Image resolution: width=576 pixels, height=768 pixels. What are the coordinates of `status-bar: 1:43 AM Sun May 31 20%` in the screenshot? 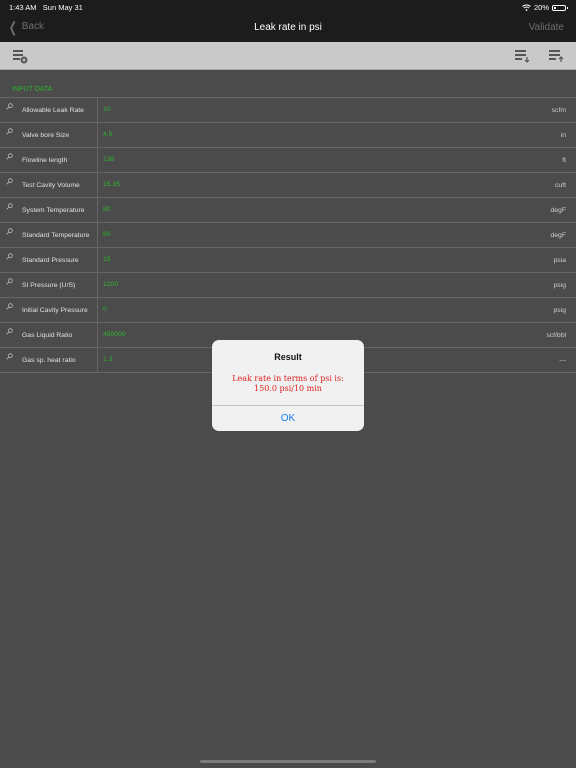 It's located at (288, 7).